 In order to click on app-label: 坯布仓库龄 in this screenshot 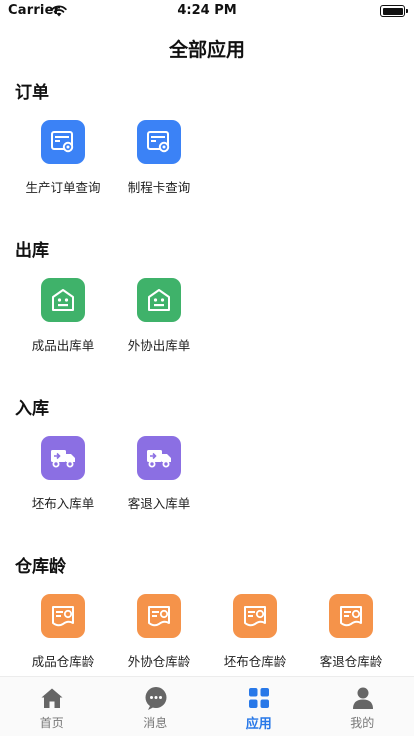, I will do `click(255, 661)`.